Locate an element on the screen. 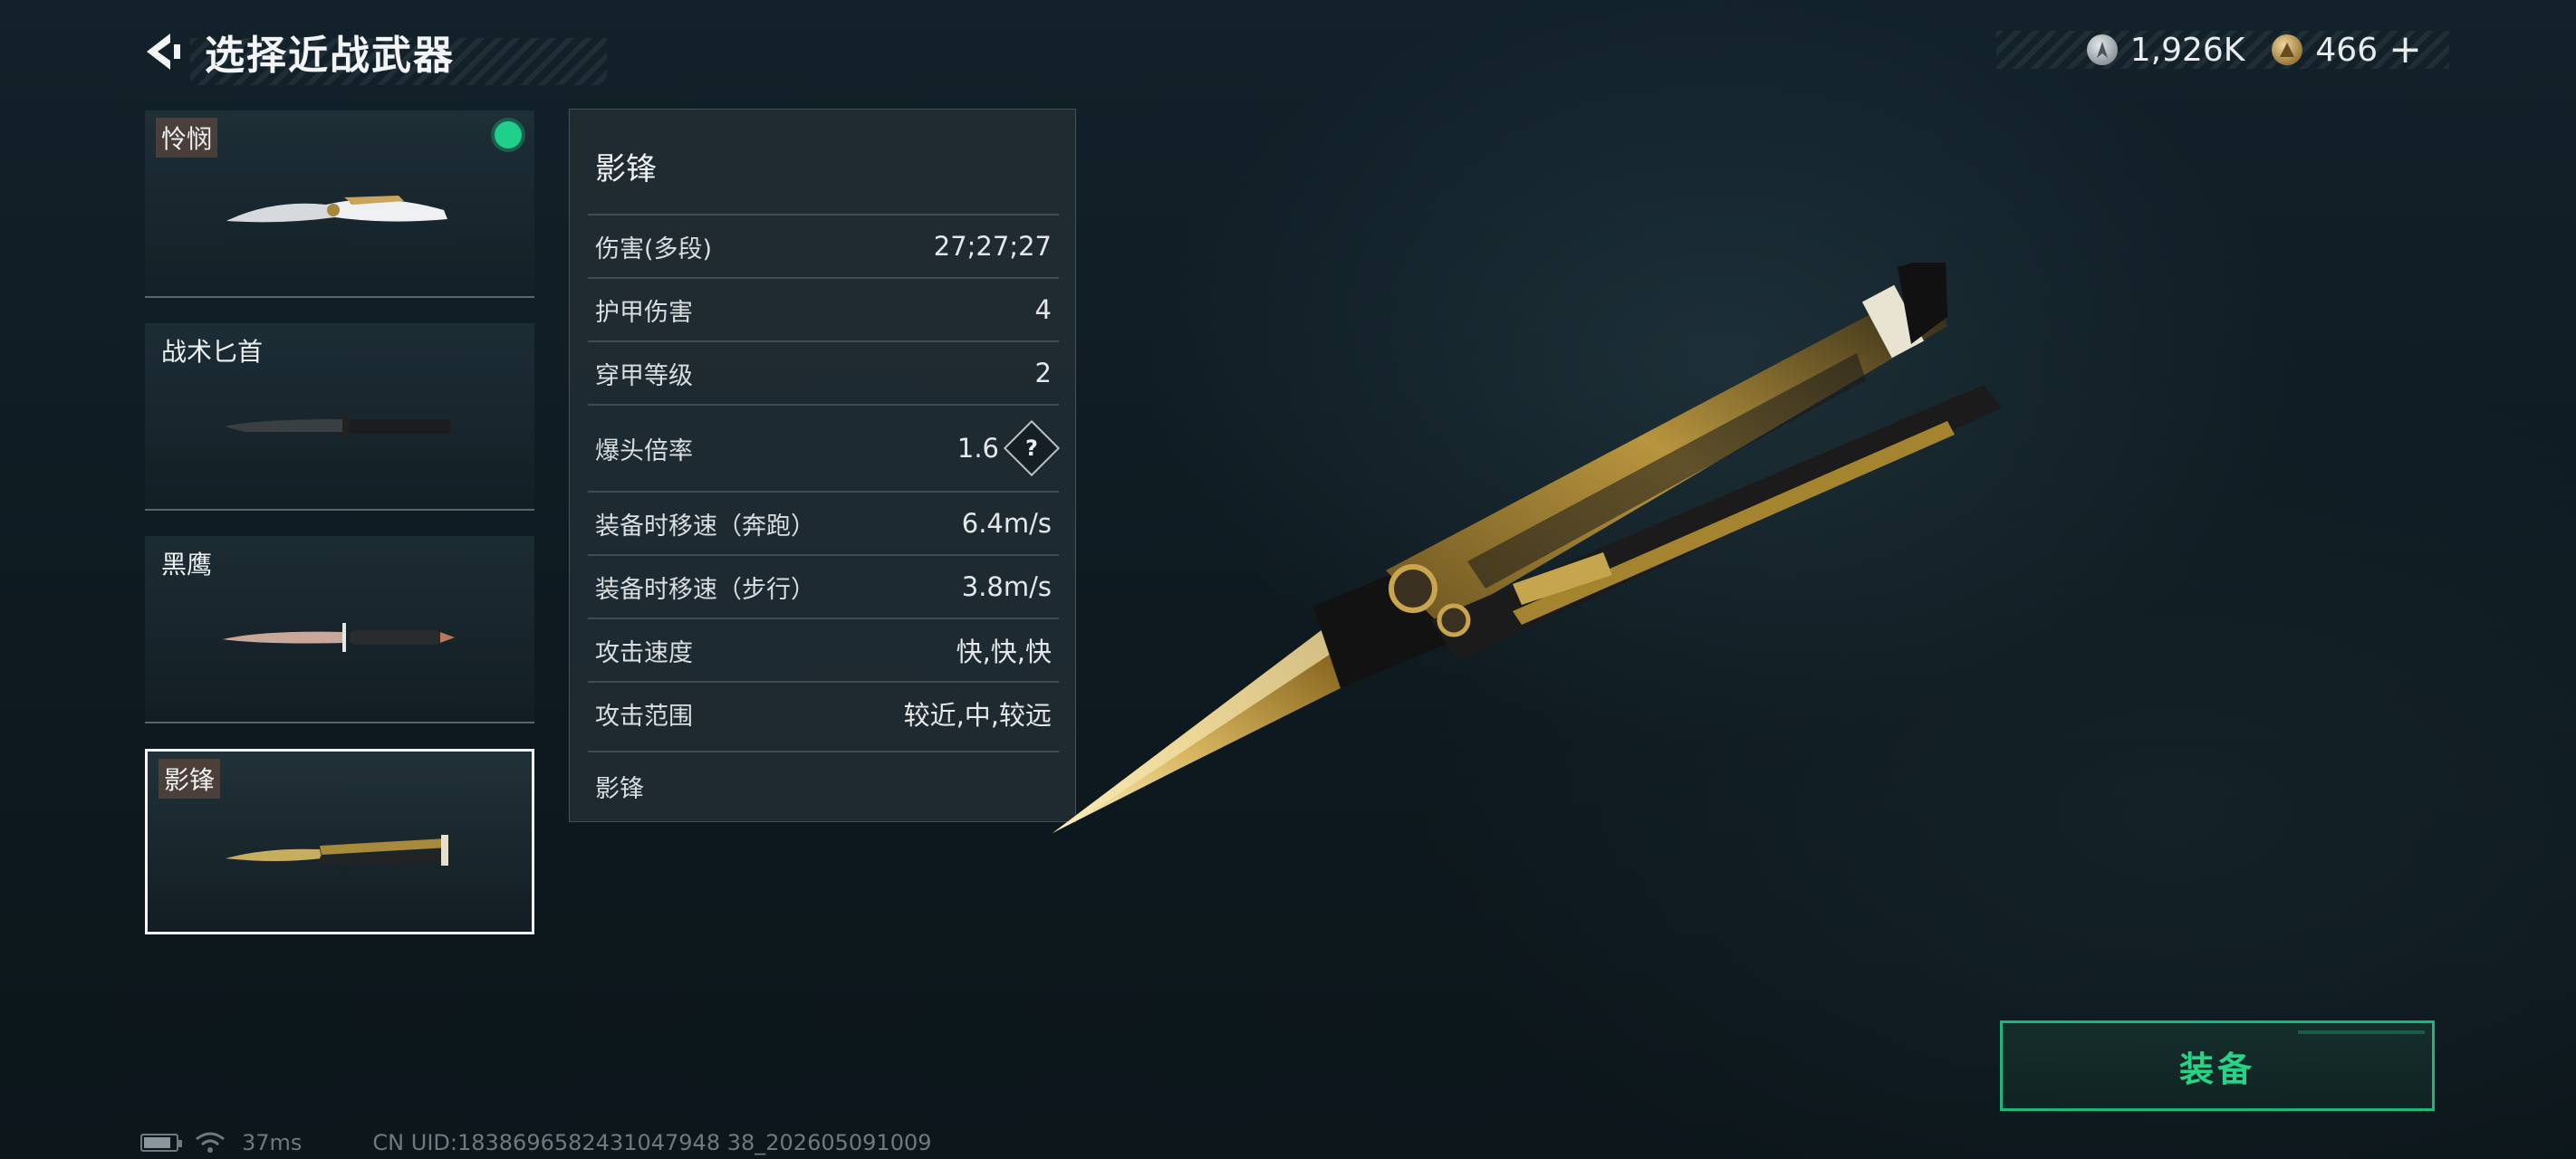 This screenshot has width=2576, height=1159. silver-coin-icon is located at coordinates (2102, 49).